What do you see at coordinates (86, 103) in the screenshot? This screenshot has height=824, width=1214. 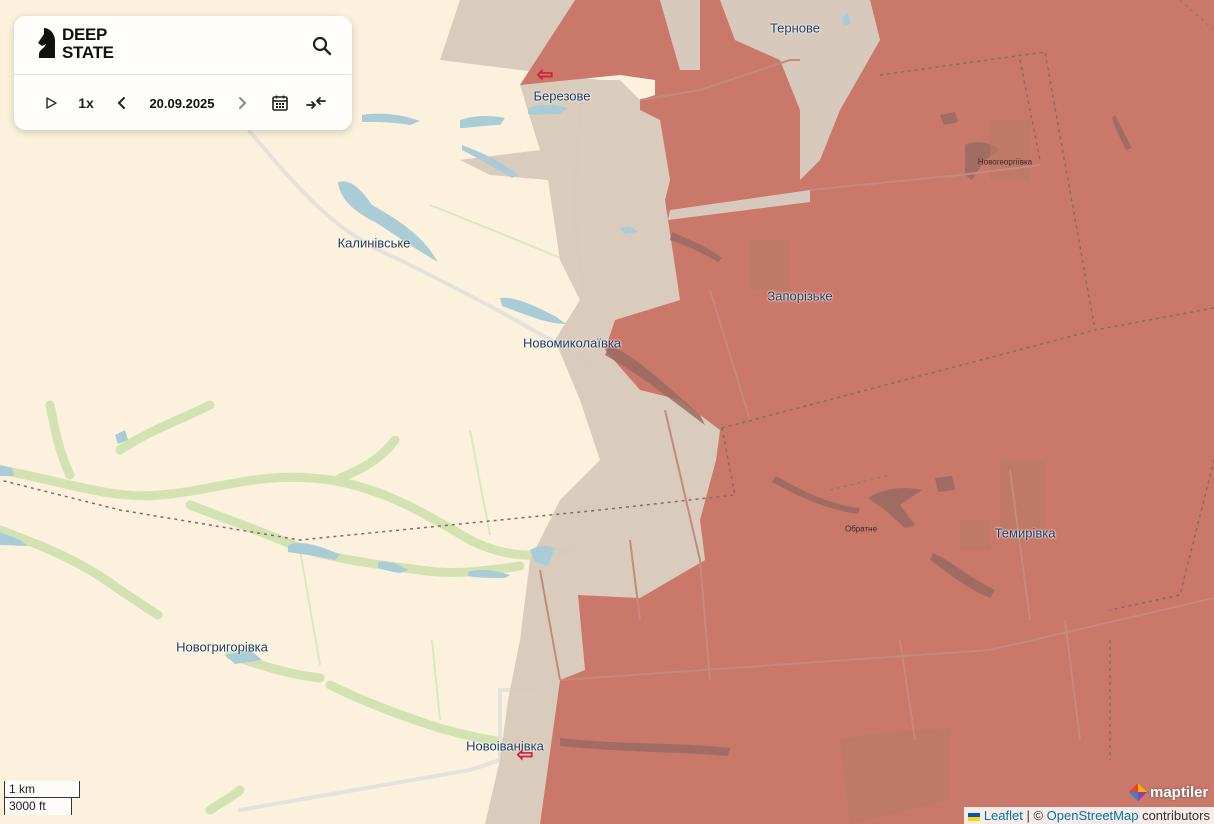 I see `speed-button: 1x` at bounding box center [86, 103].